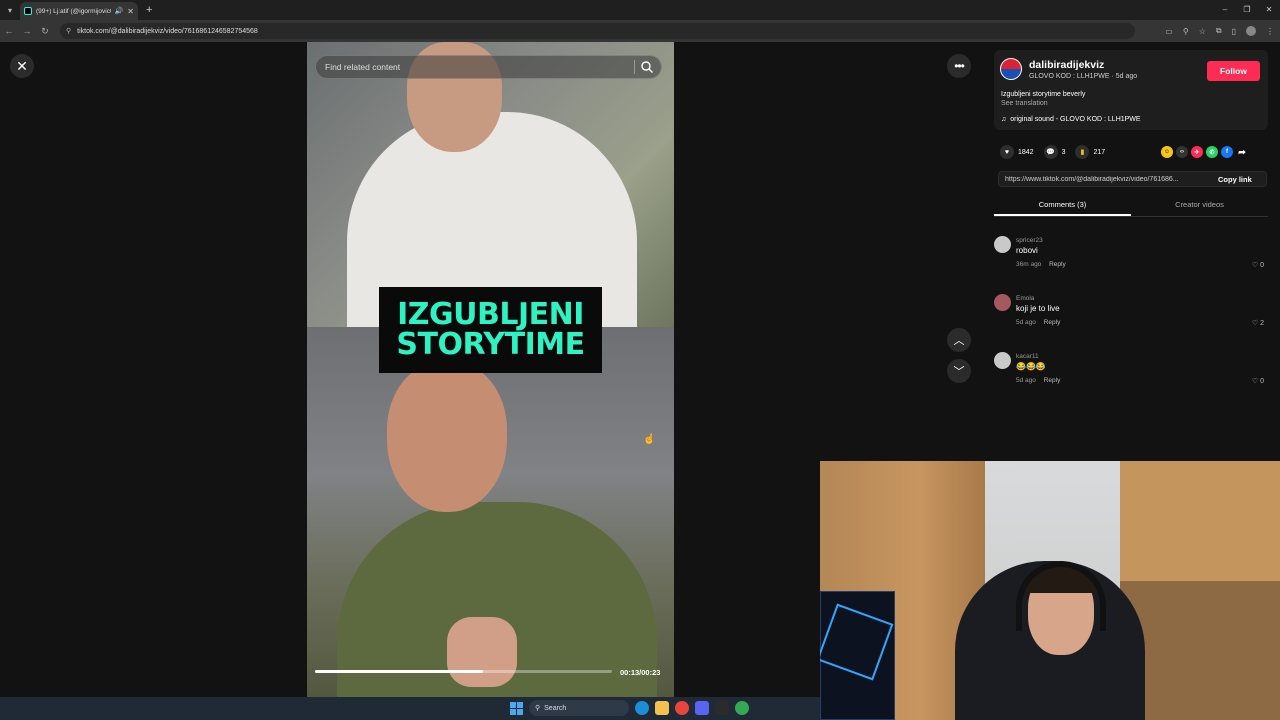 This screenshot has height=720, width=1280. I want to click on forward-icon: →, so click(27, 31).